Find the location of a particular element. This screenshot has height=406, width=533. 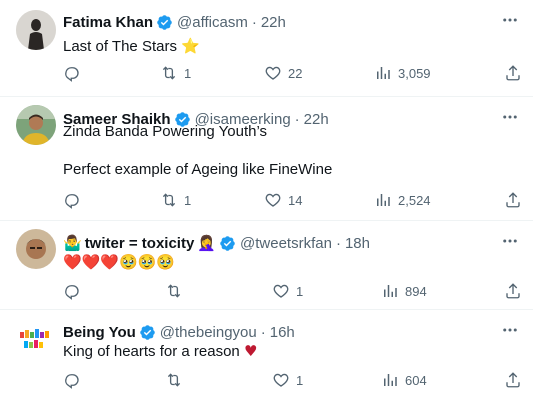

tweet-header: Fatima Khan @afficasm · 22h is located at coordinates (174, 22).